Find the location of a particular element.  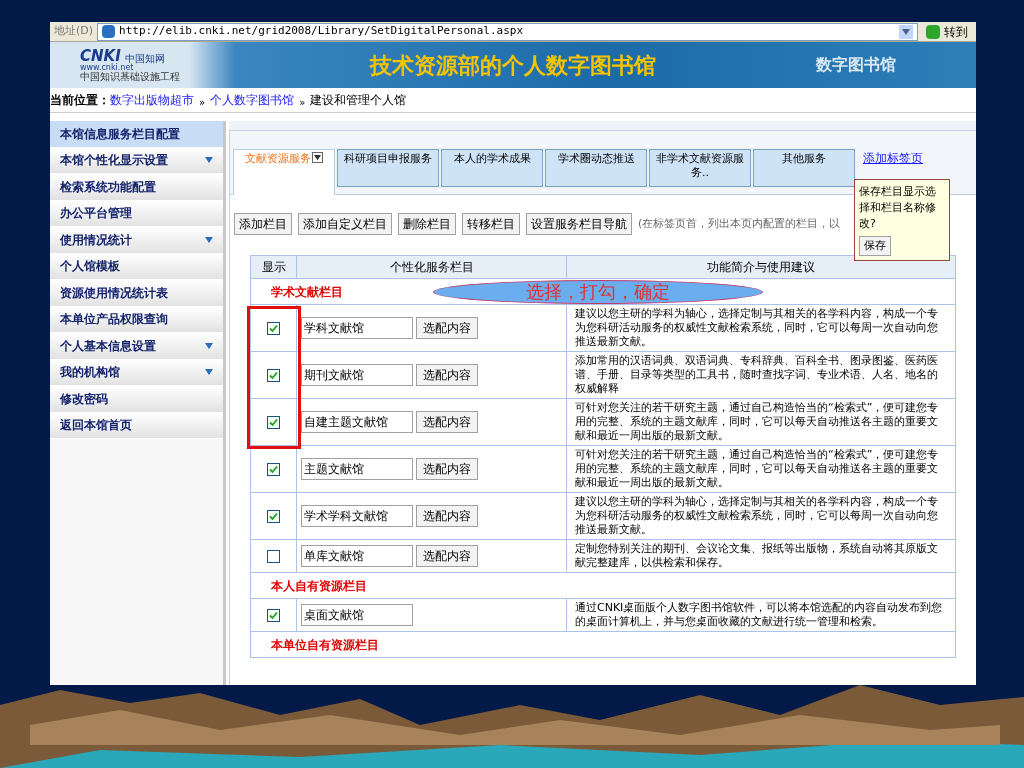

name-field: 主题文献馆 is located at coordinates (357, 469).